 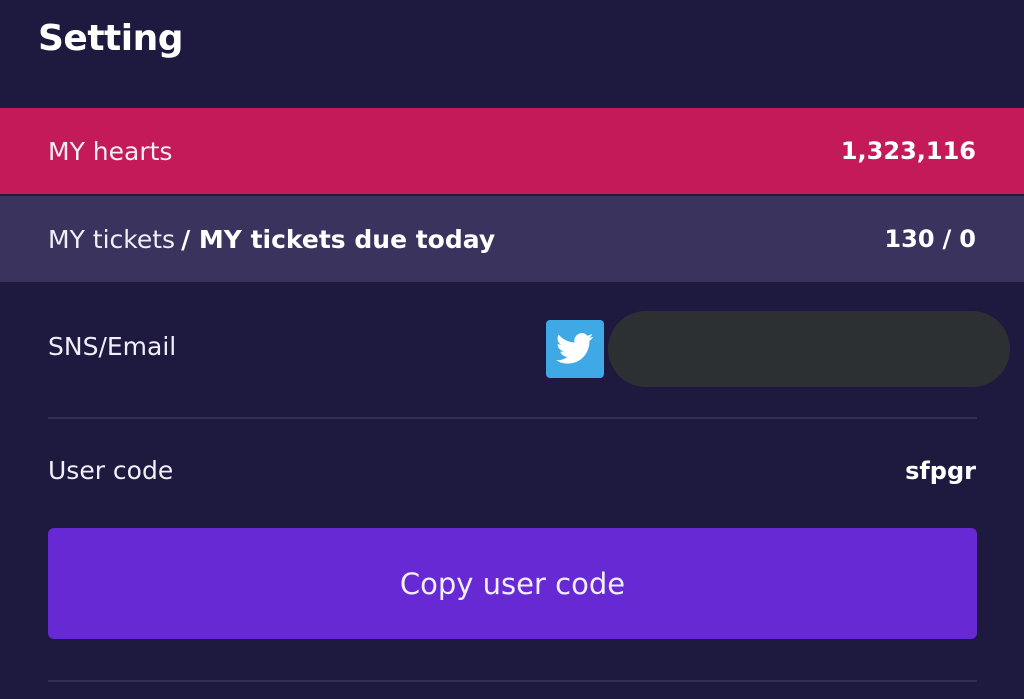 I want to click on twitter-button, so click(x=575, y=349).